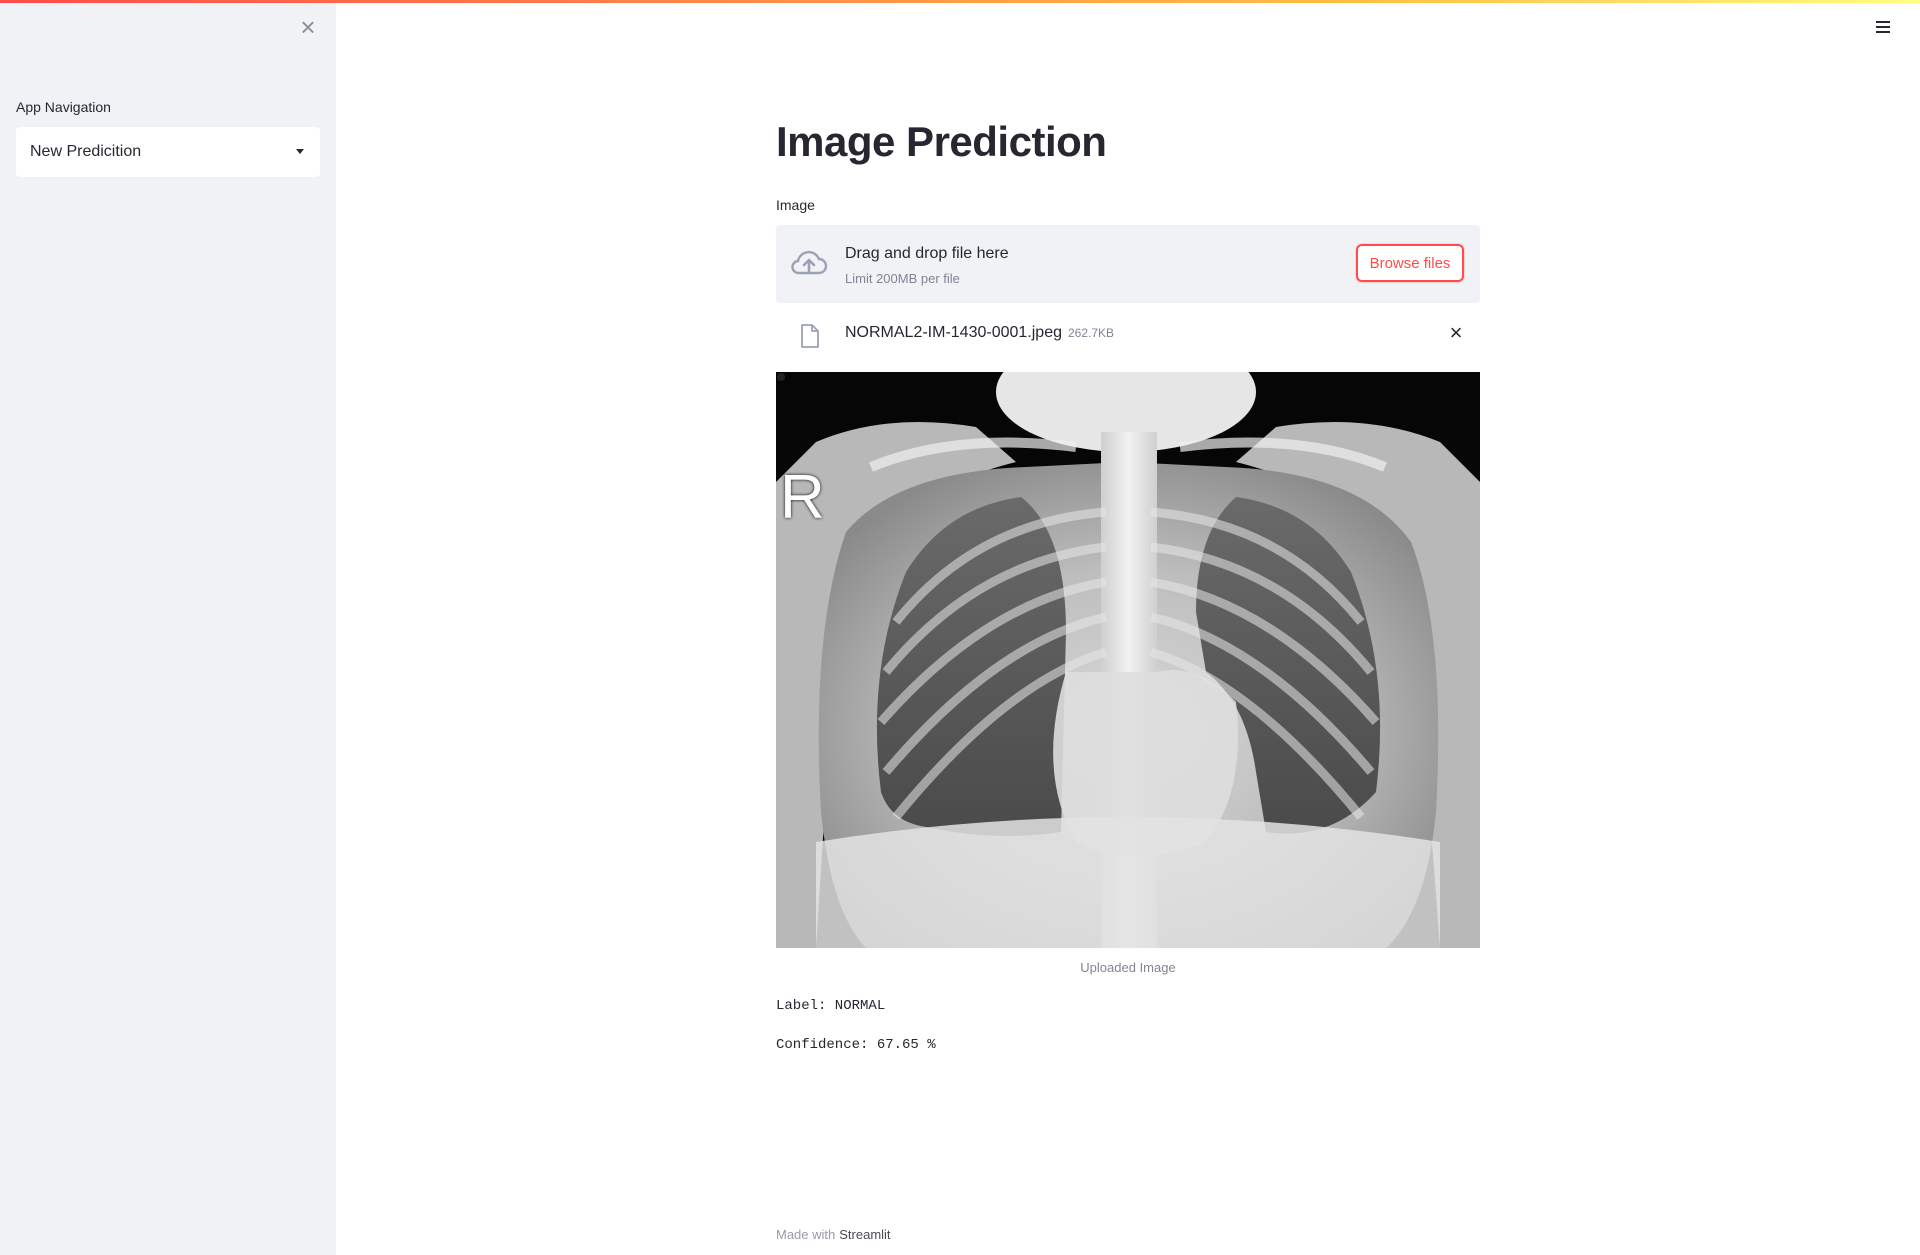  I want to click on browse-files-button: Browse files, so click(1410, 263).